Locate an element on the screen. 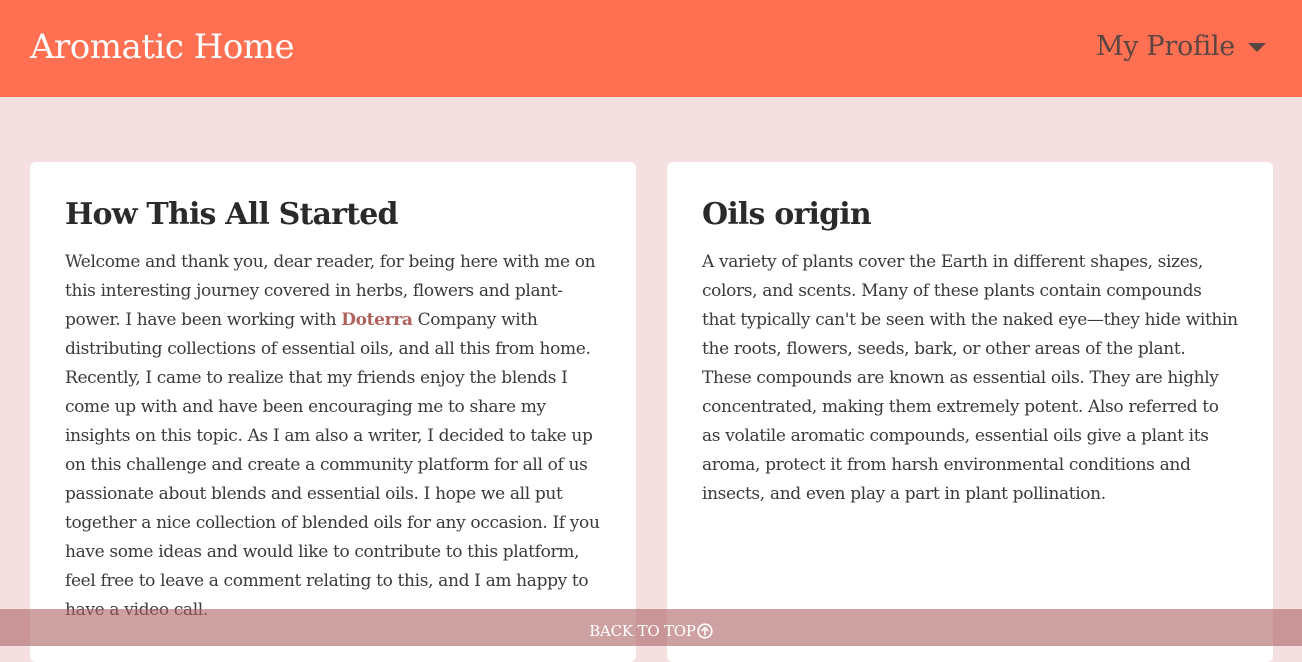  doterra-link: Doterra is located at coordinates (377, 320).